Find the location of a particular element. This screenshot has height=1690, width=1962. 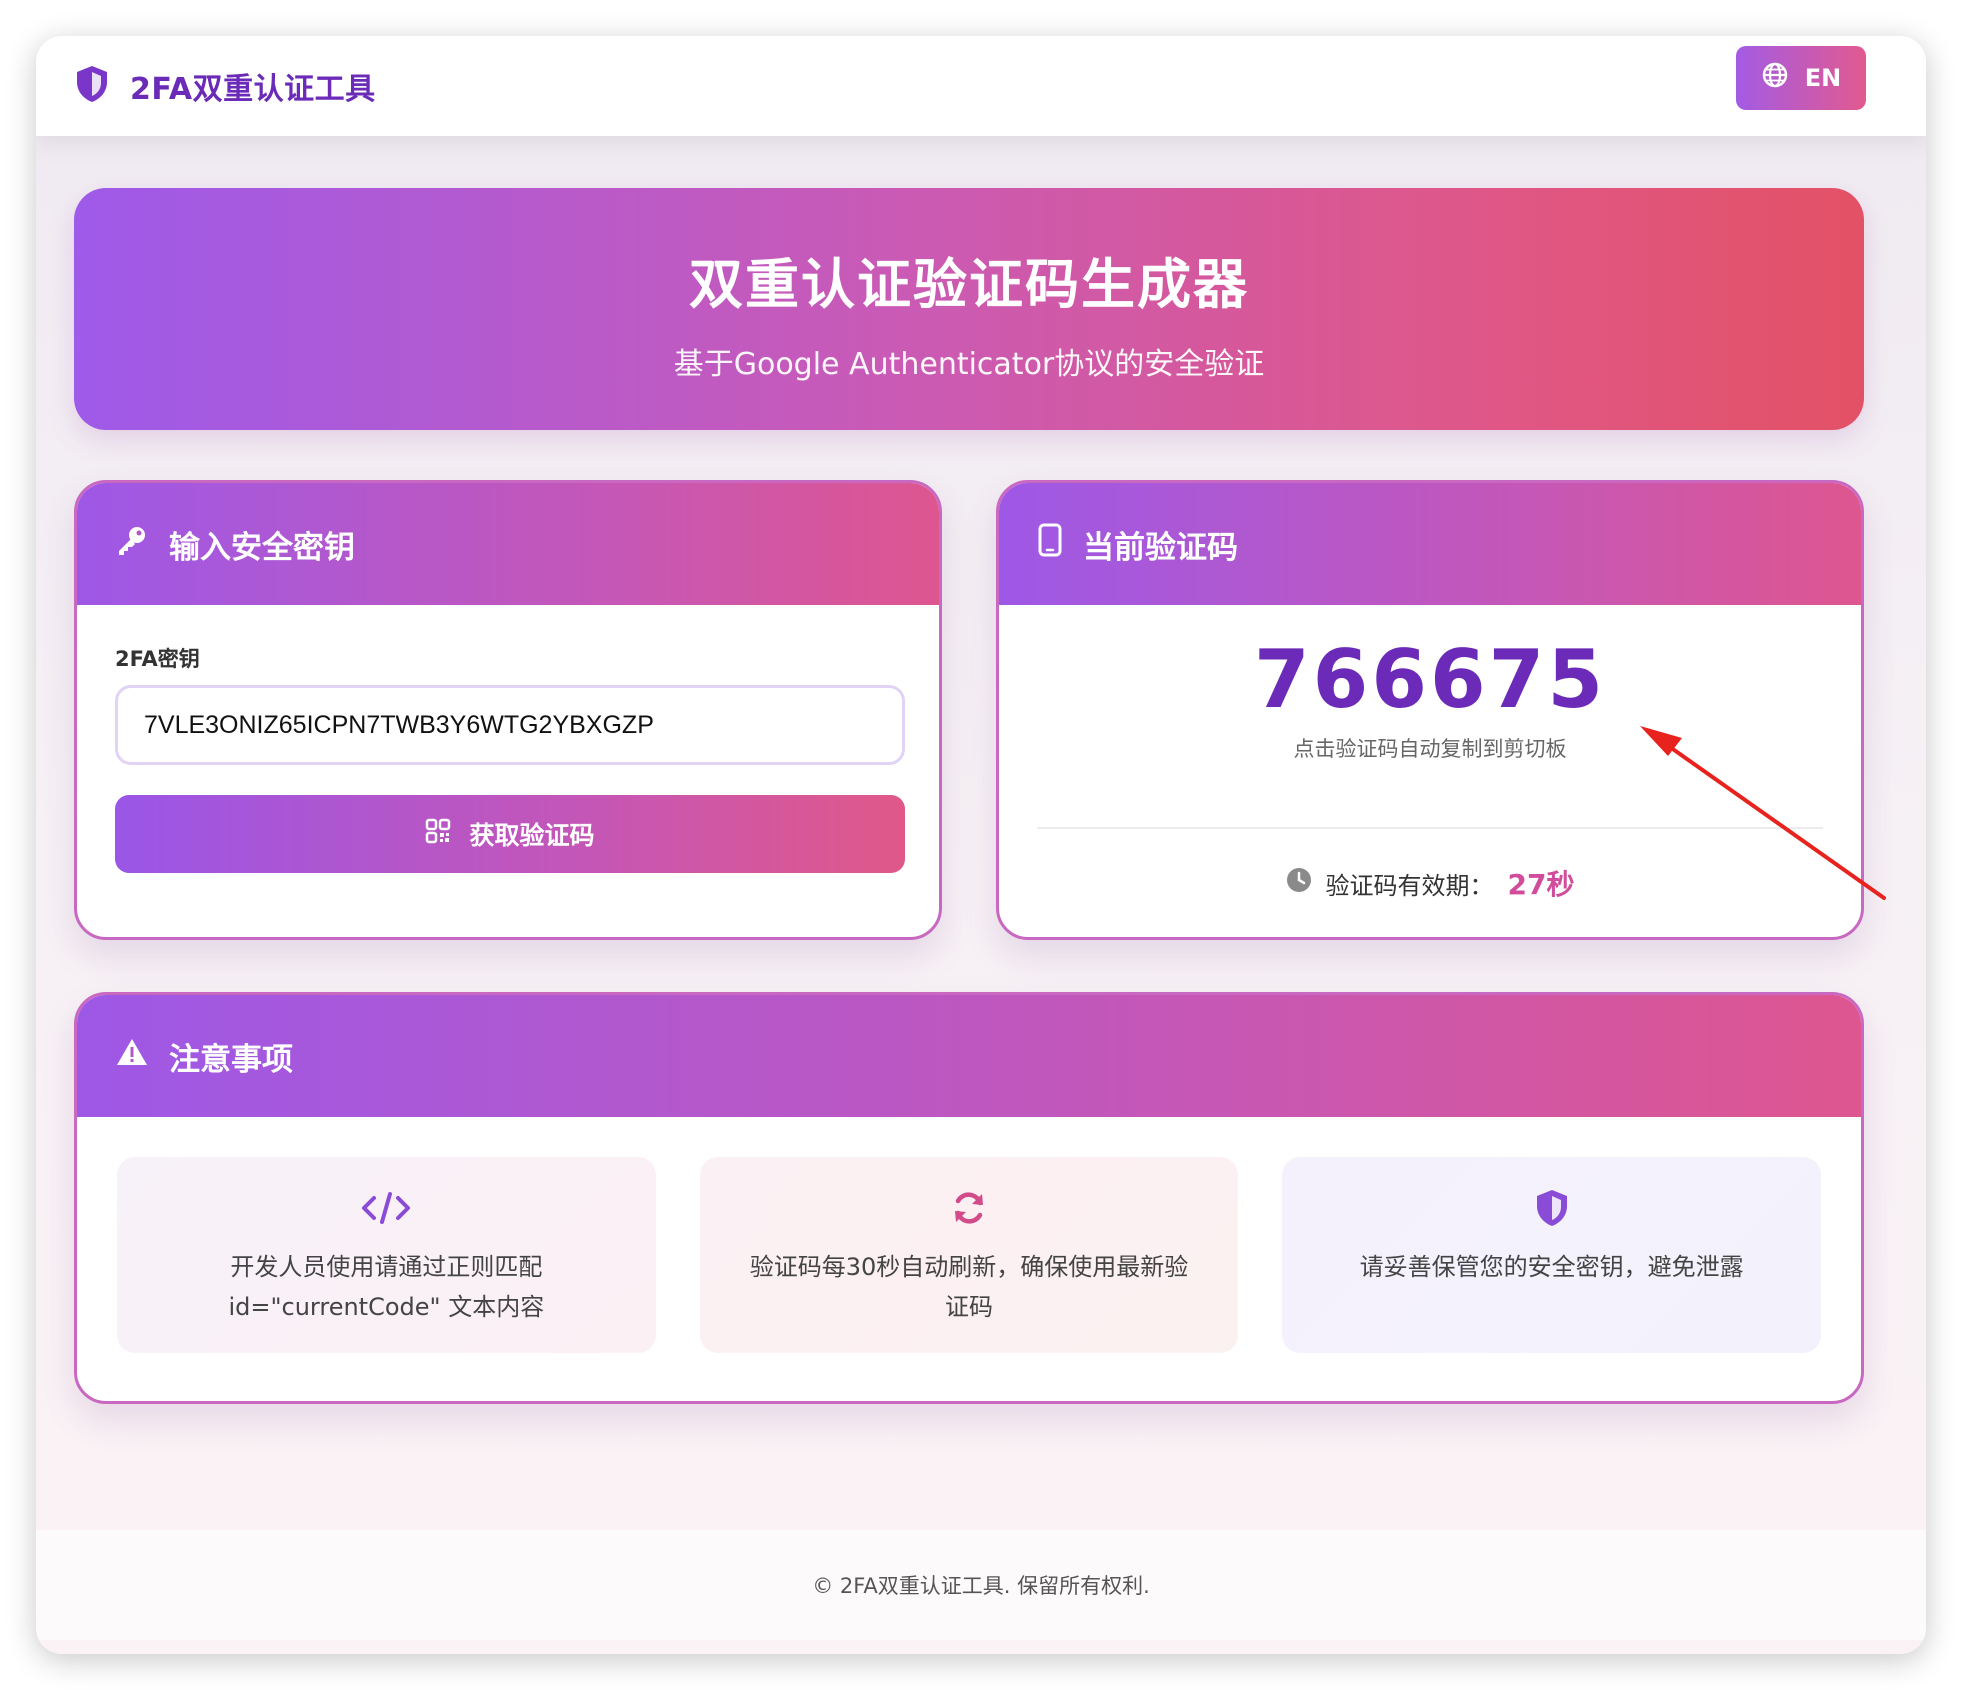

language-label: EN is located at coordinates (1823, 78).